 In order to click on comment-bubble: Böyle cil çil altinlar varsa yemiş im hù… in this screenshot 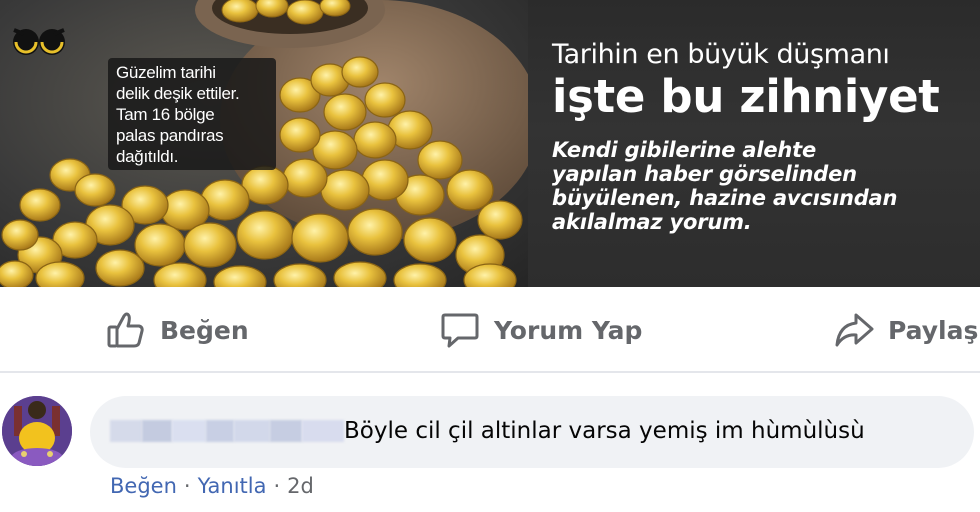, I will do `click(532, 432)`.